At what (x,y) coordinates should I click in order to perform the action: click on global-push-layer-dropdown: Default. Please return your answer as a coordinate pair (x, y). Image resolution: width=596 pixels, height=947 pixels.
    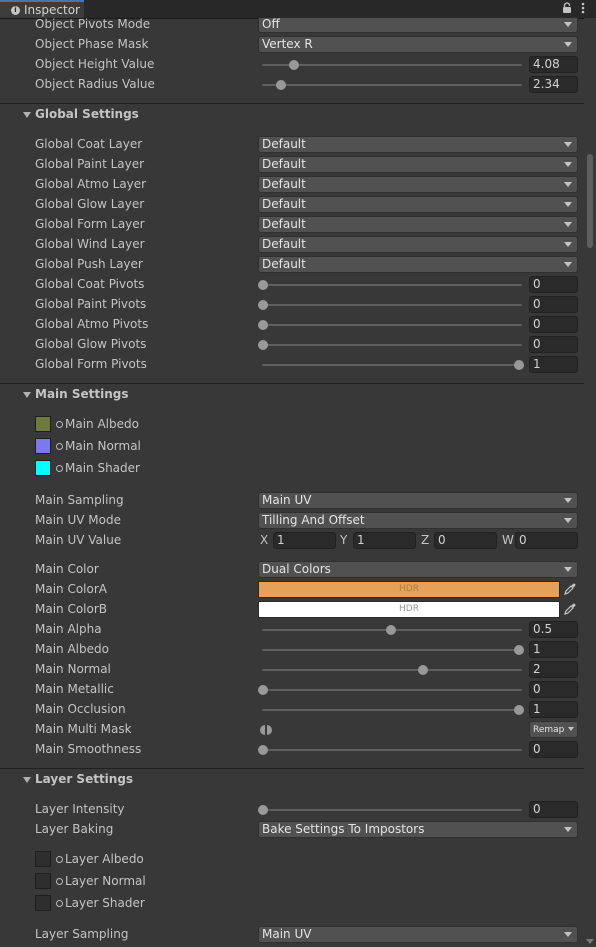
    Looking at the image, I should click on (418, 264).